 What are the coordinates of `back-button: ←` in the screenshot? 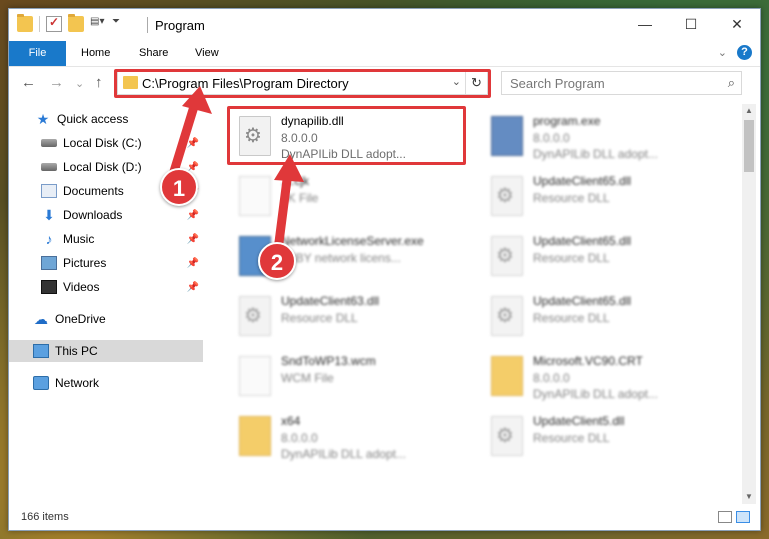 It's located at (28, 82).